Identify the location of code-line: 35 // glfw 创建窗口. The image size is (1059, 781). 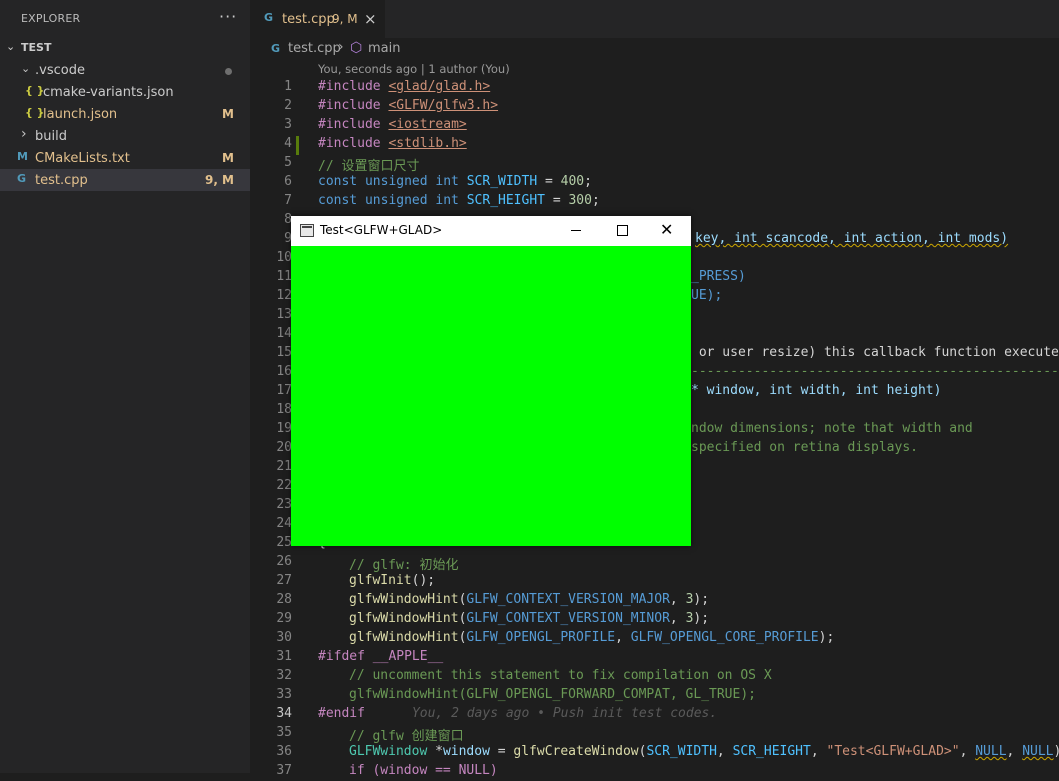
(370, 734).